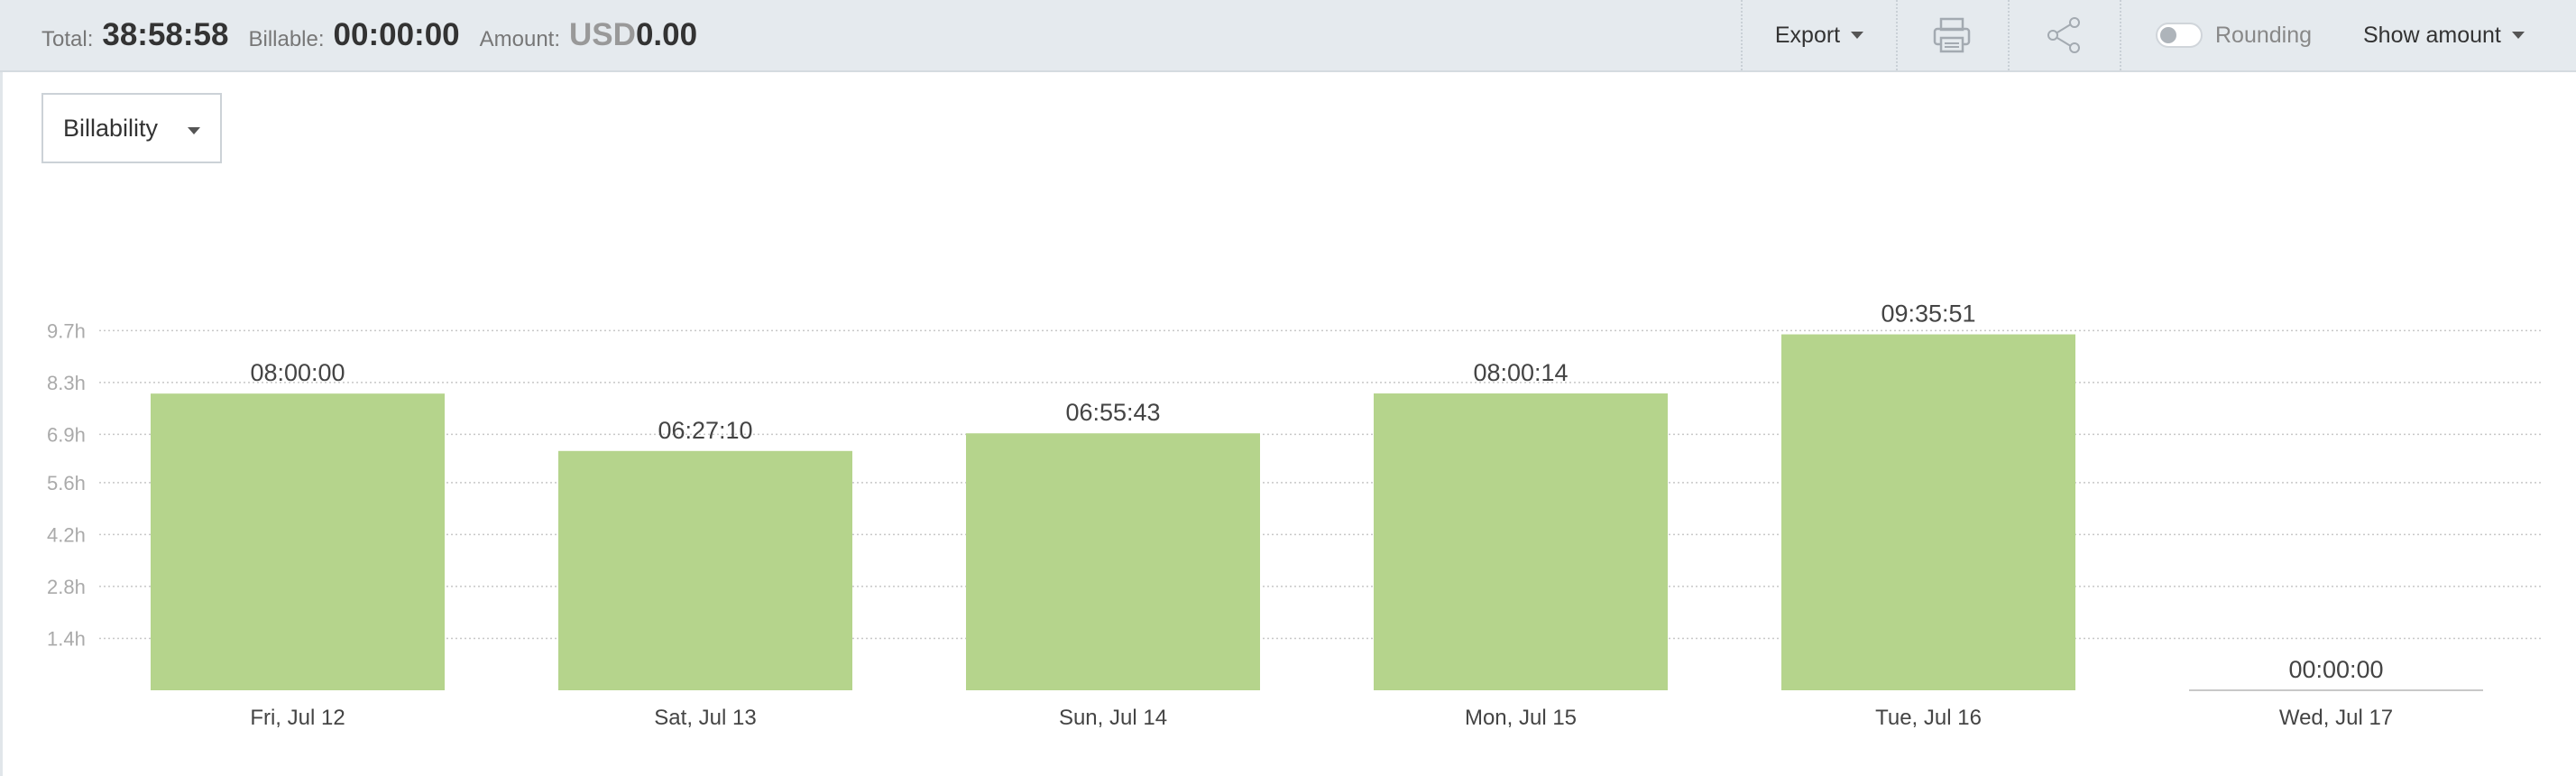  I want to click on bar-value-label: 06:27:10, so click(705, 430).